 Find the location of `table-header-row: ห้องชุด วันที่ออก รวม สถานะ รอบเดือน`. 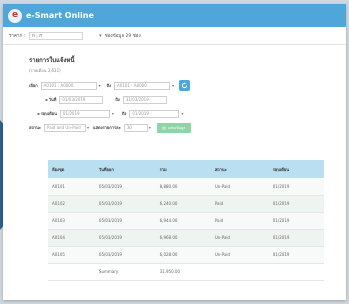

table-header-row: ห้องชุด วันที่ออก รวม สถานะ รอบเดือน is located at coordinates (186, 169).